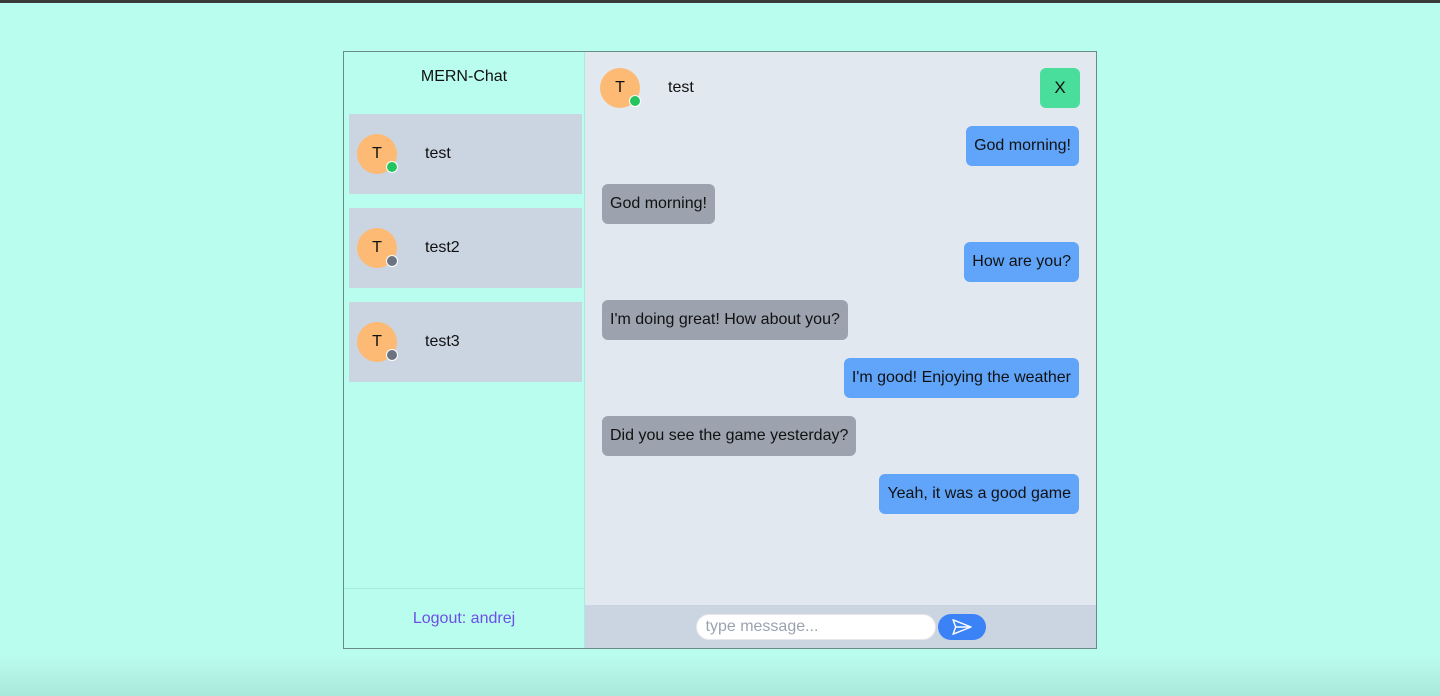 The height and width of the screenshot is (696, 1440). I want to click on message-row-received: God morning!, so click(840, 204).